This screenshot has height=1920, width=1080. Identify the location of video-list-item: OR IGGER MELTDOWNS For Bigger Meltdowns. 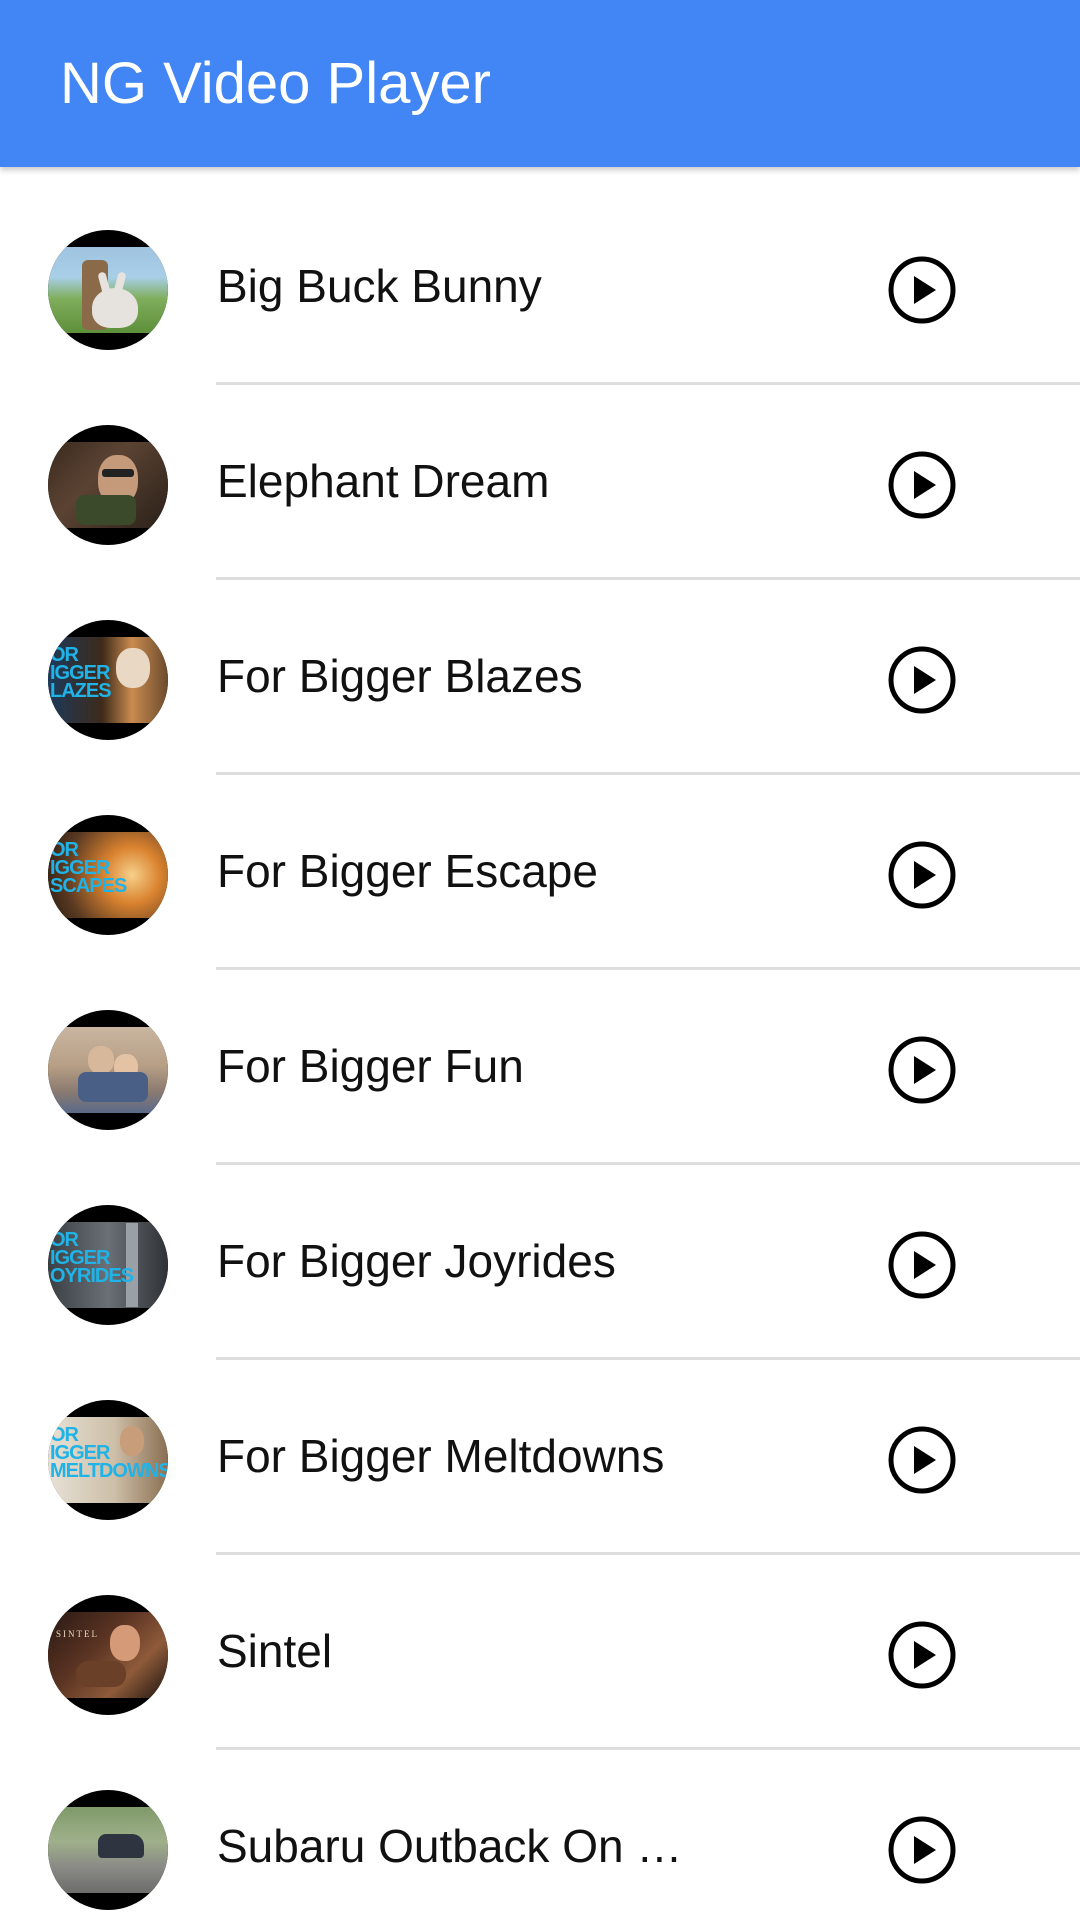
(540, 1457).